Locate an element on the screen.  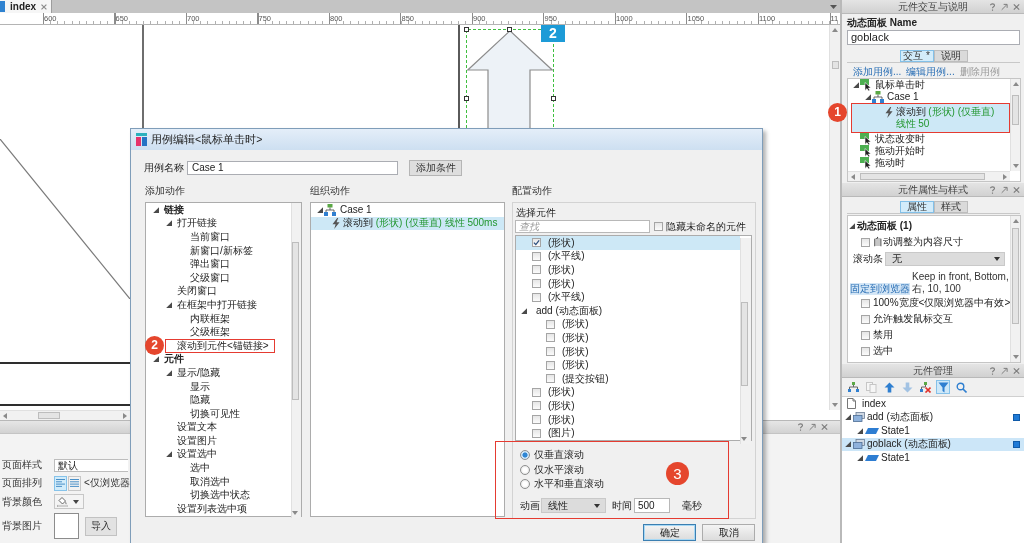
scroll-up-icon is located at coordinates (1015, 221).